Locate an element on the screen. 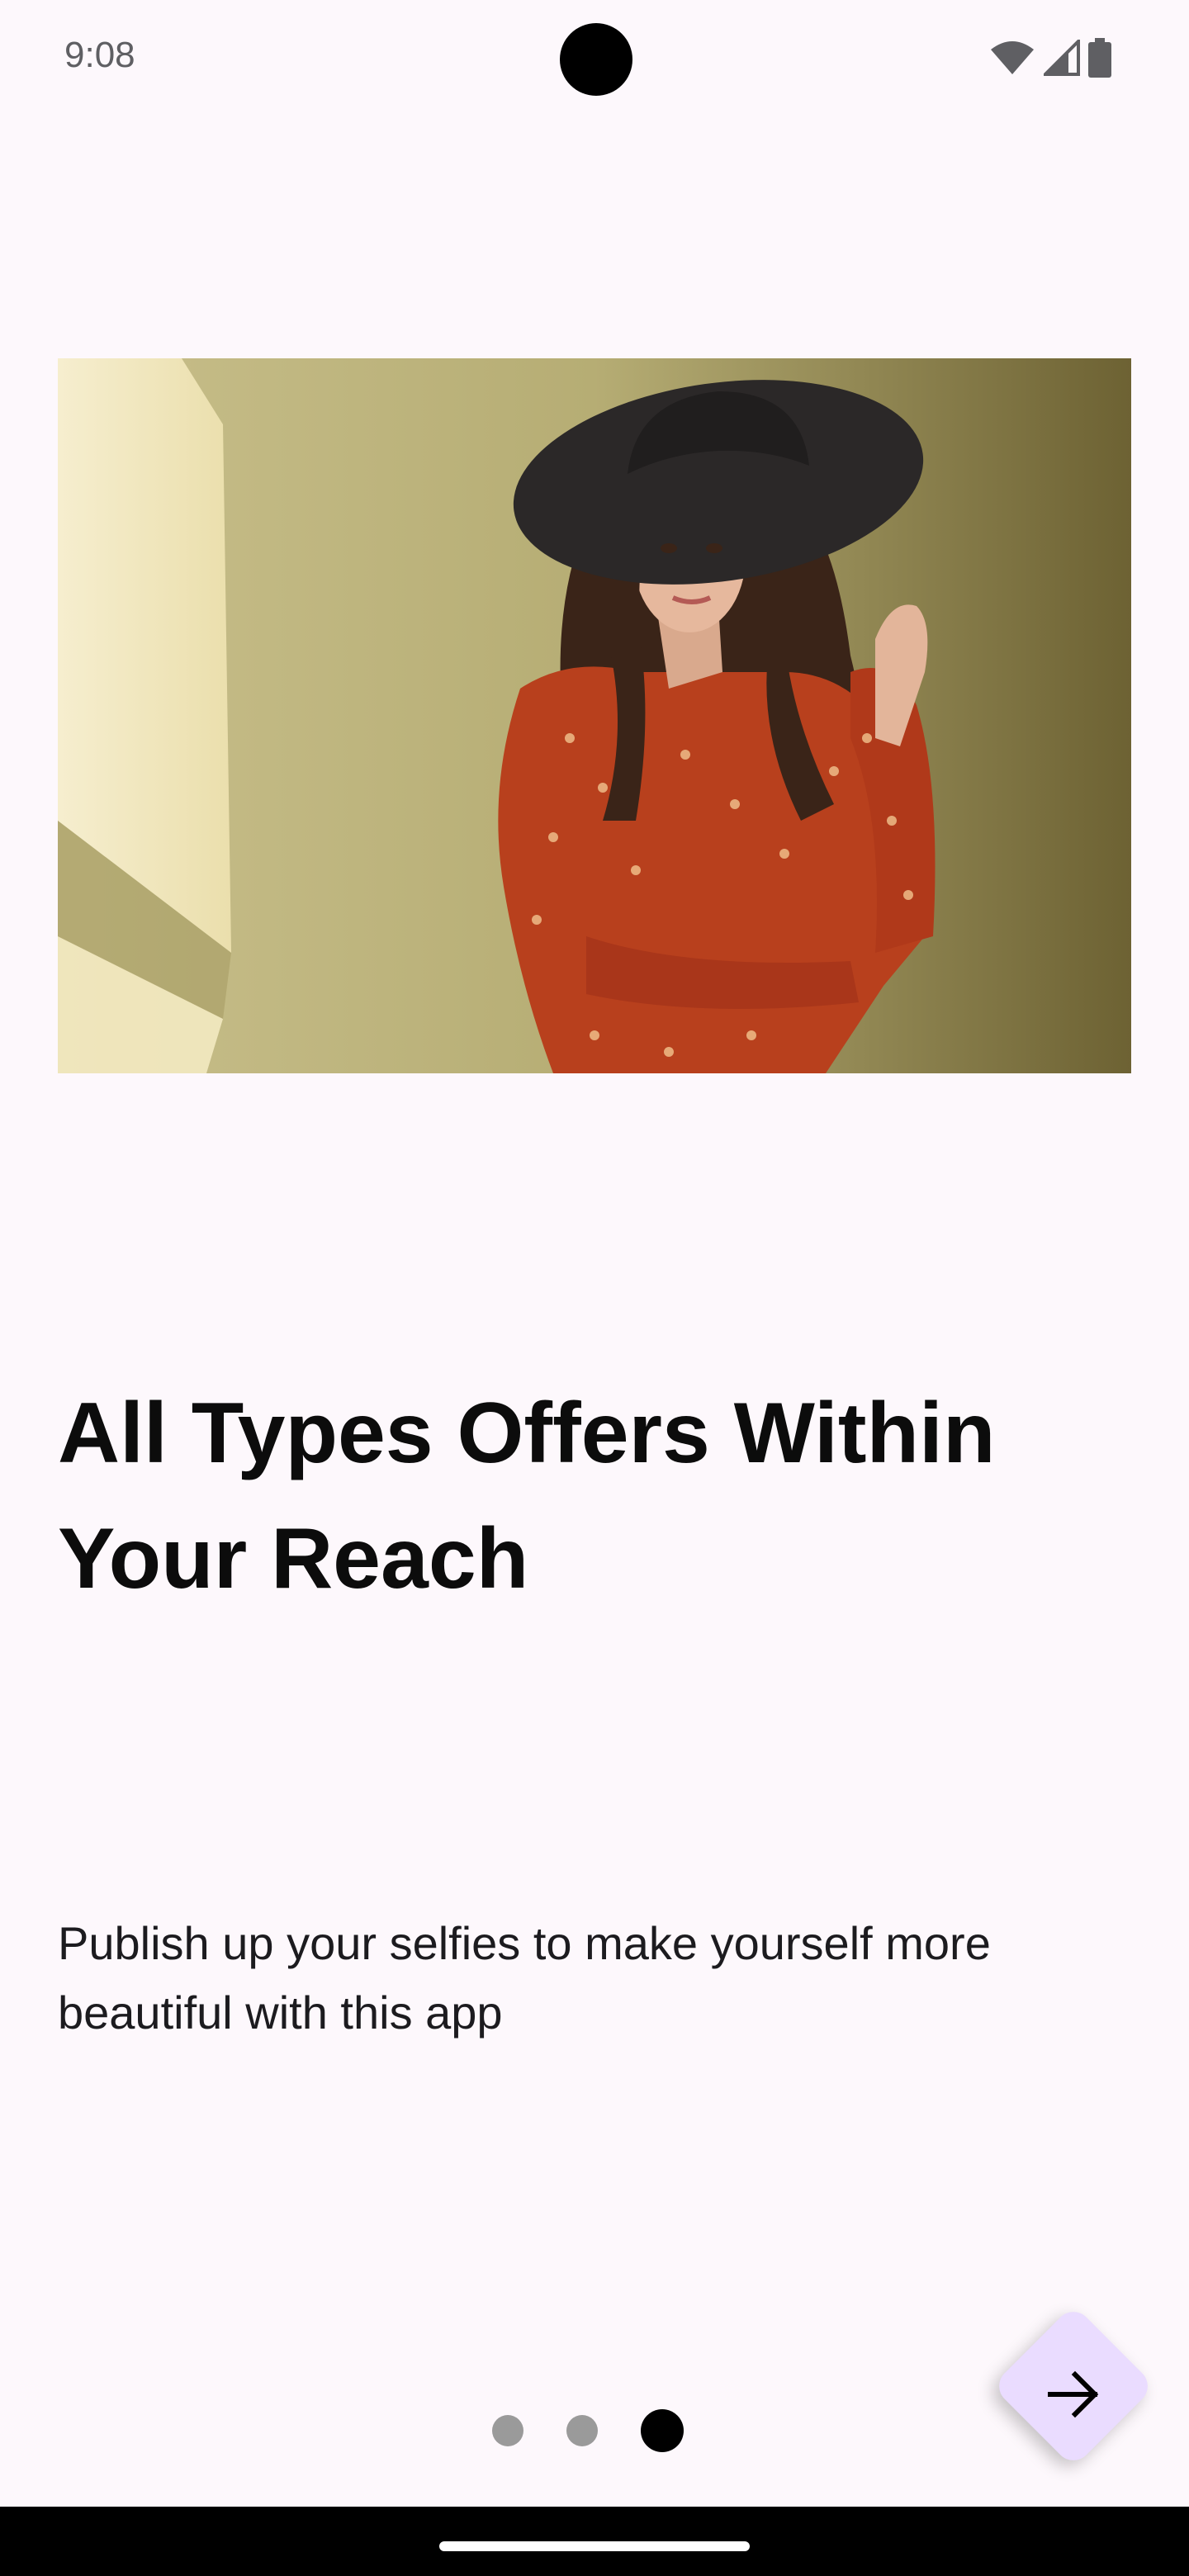 This screenshot has height=2576, width=1189. battery-icon is located at coordinates (1099, 58).